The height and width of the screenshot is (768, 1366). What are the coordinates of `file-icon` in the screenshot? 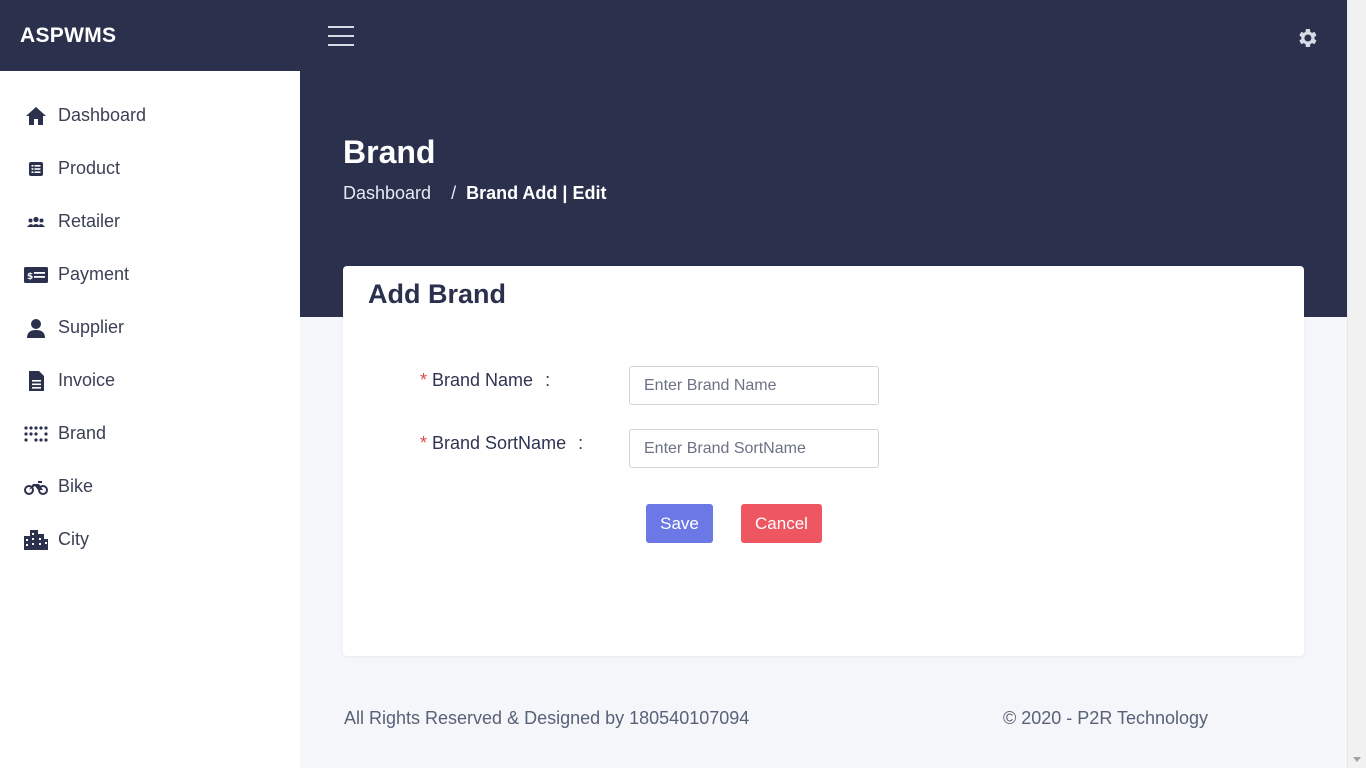 It's located at (36, 381).